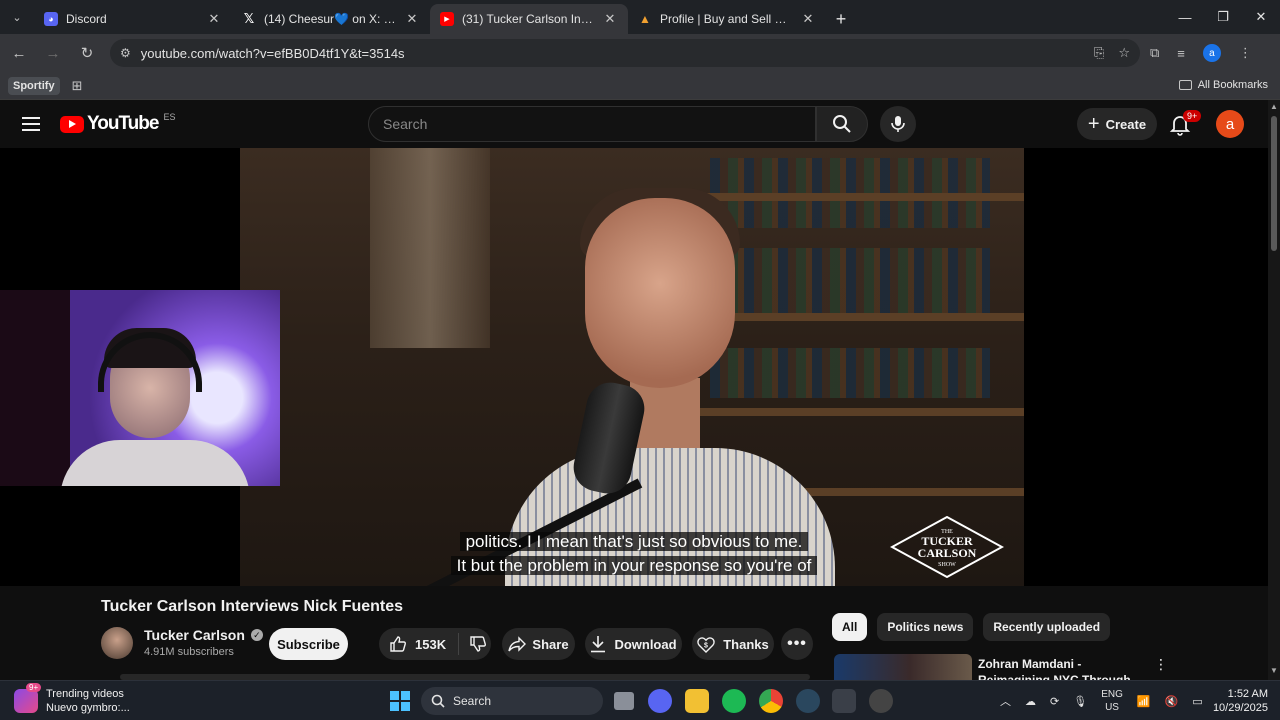 The width and height of the screenshot is (1280, 720). What do you see at coordinates (472, 701) in the screenshot?
I see `taskbar-search-label: Search` at bounding box center [472, 701].